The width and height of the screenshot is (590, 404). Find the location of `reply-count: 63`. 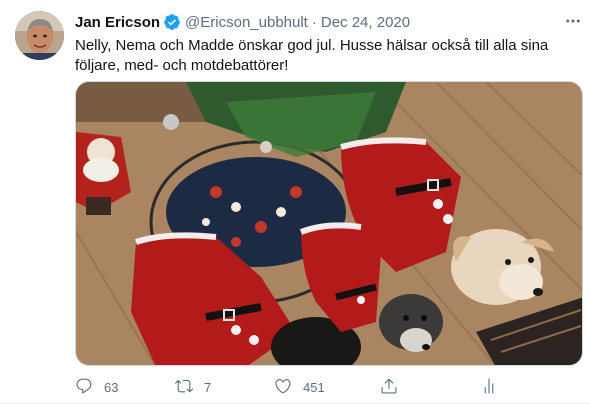

reply-count: 63 is located at coordinates (111, 387).